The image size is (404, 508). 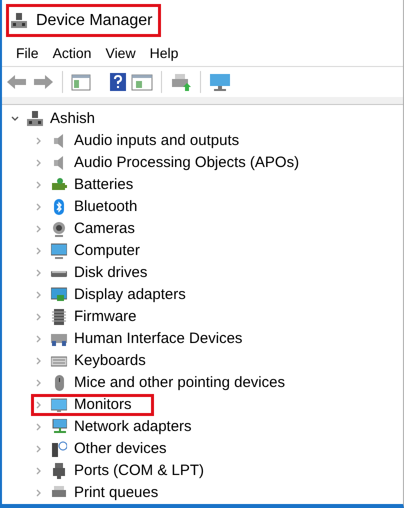 I want to click on menu-item: View, so click(x=120, y=53).